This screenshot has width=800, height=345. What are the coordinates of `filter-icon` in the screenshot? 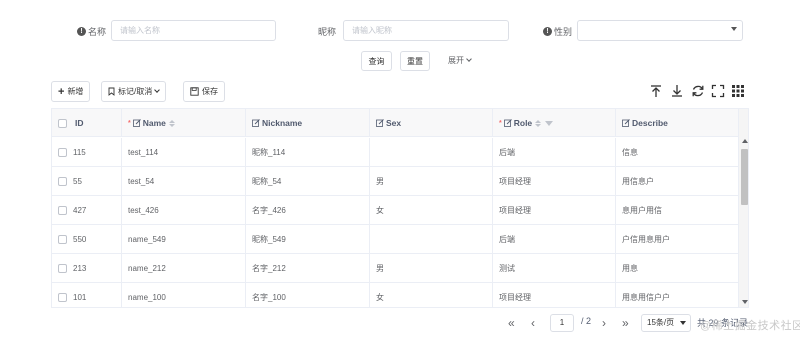 It's located at (549, 123).